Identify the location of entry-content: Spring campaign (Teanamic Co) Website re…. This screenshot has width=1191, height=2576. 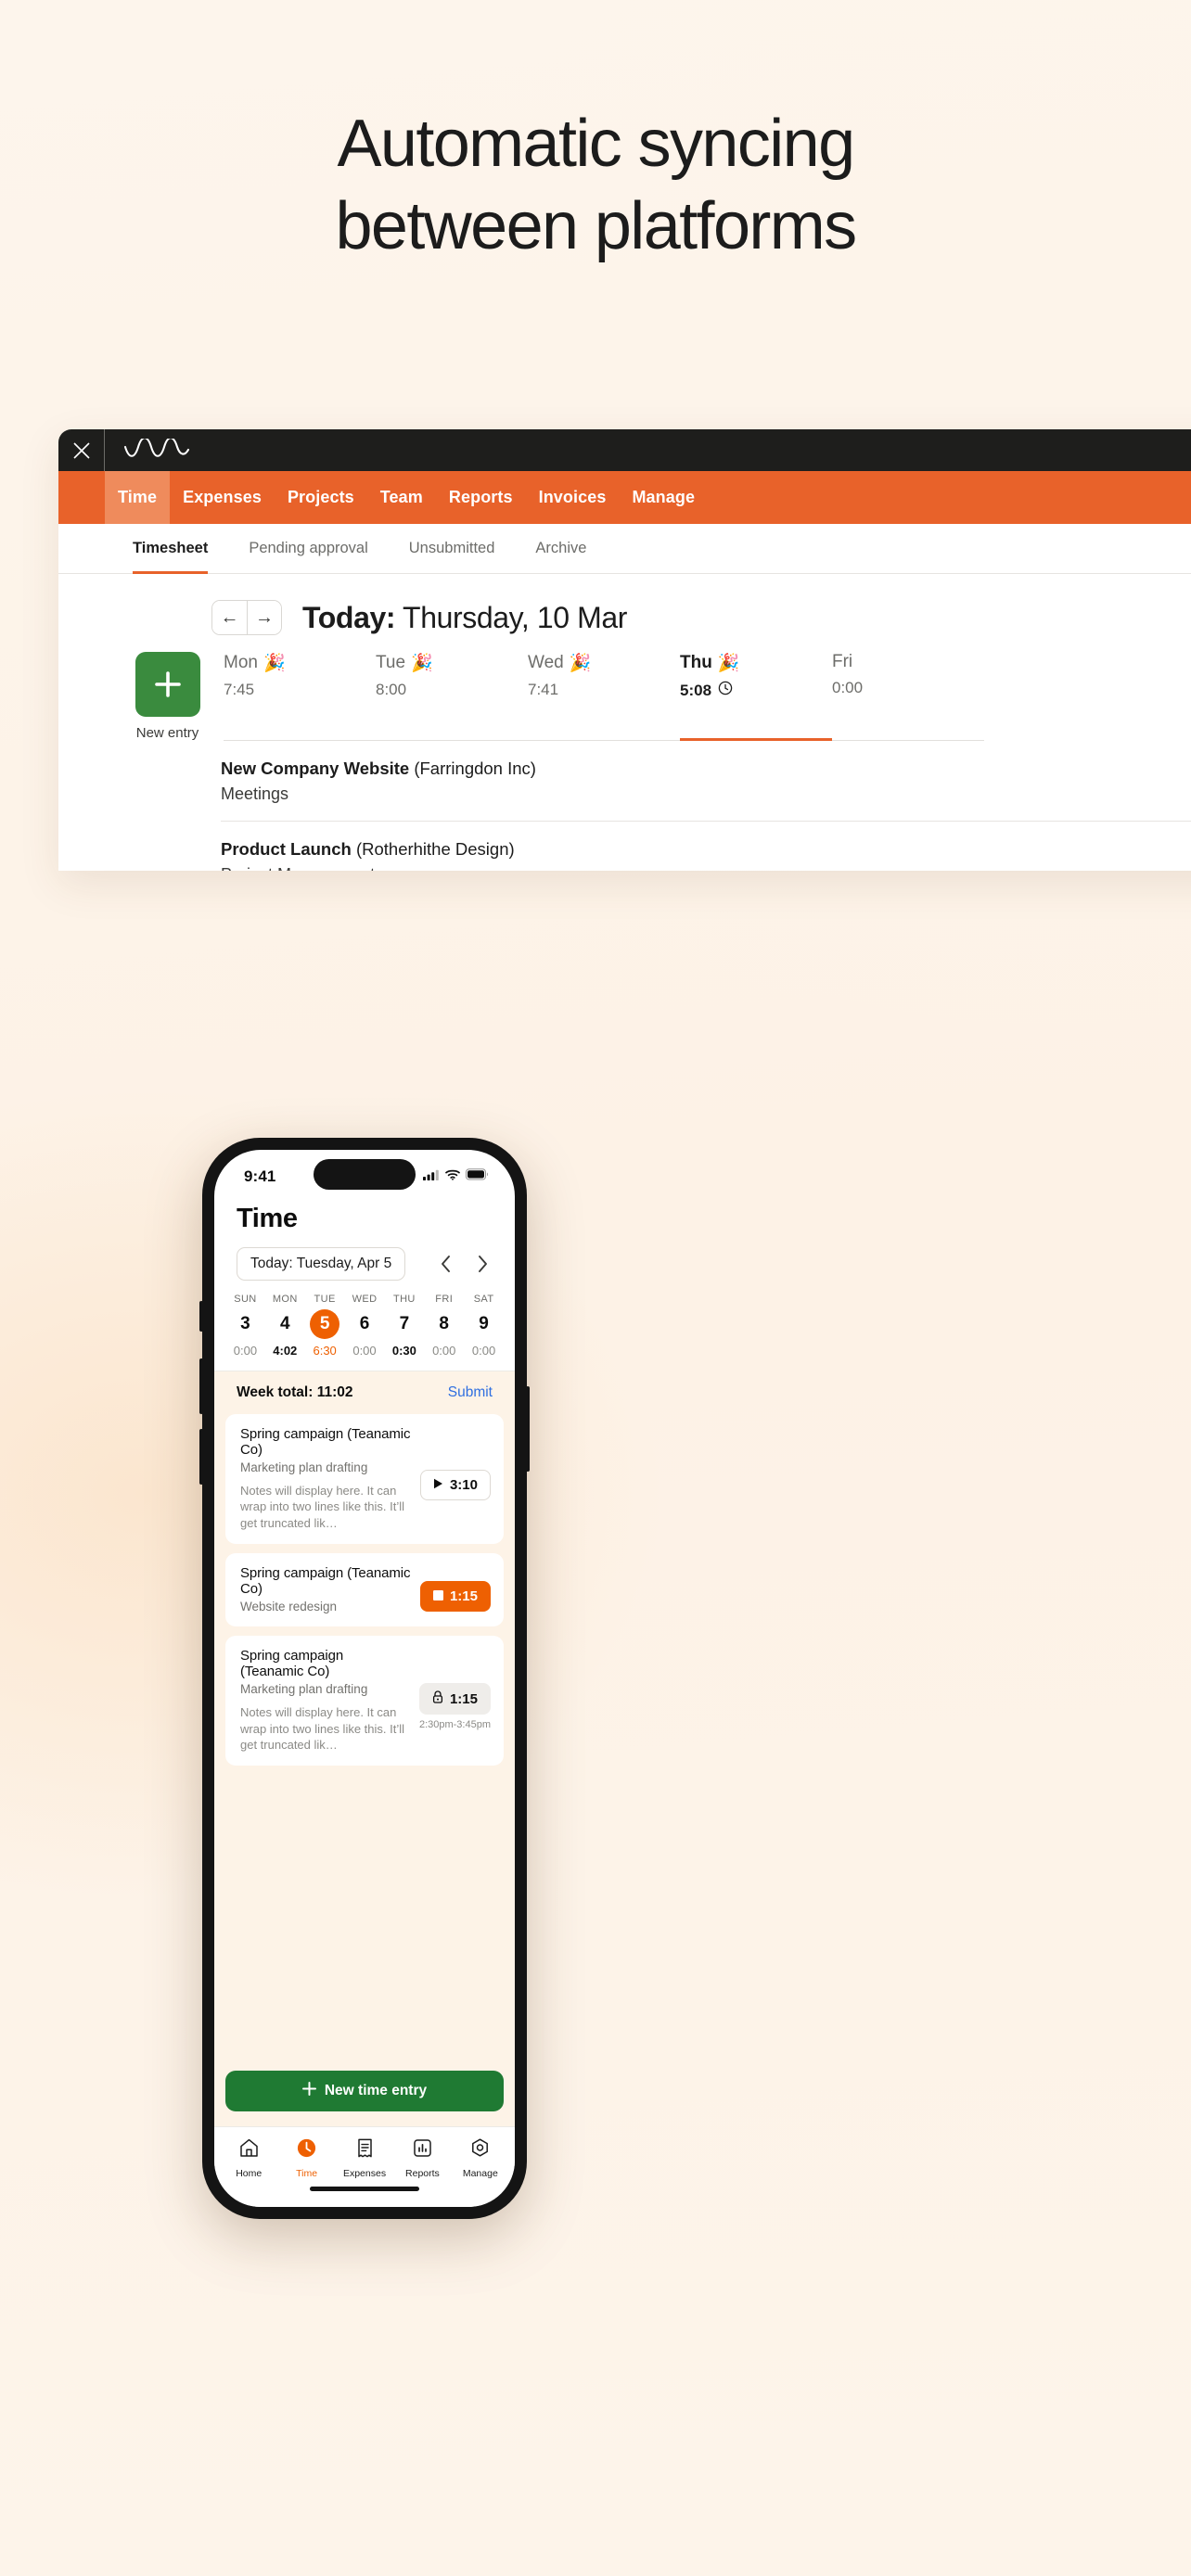
(325, 1589).